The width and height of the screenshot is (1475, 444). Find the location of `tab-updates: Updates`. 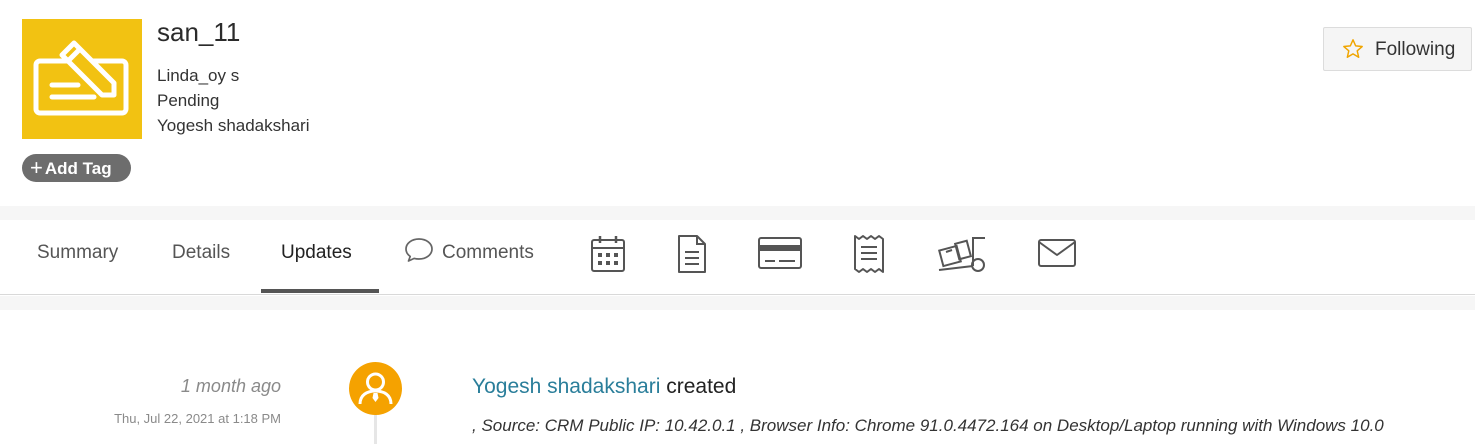

tab-updates: Updates is located at coordinates (316, 257).